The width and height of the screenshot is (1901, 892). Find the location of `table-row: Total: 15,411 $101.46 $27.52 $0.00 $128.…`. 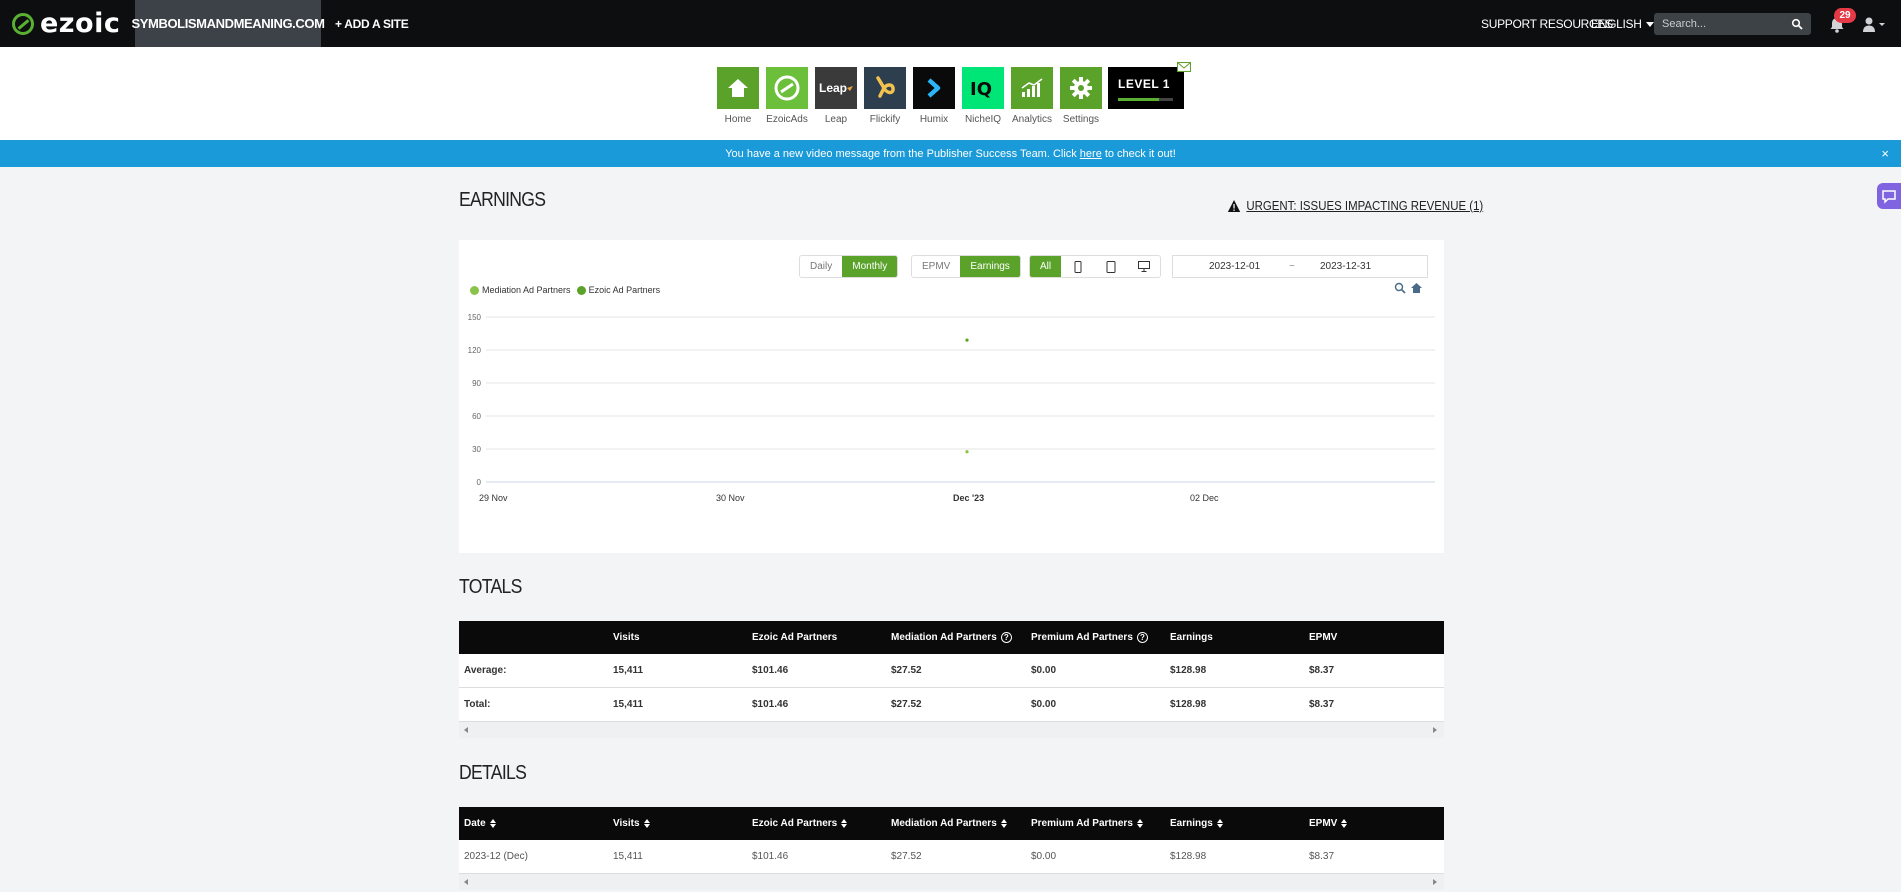

table-row: Total: 15,411 $101.46 $27.52 $0.00 $128.… is located at coordinates (951, 705).